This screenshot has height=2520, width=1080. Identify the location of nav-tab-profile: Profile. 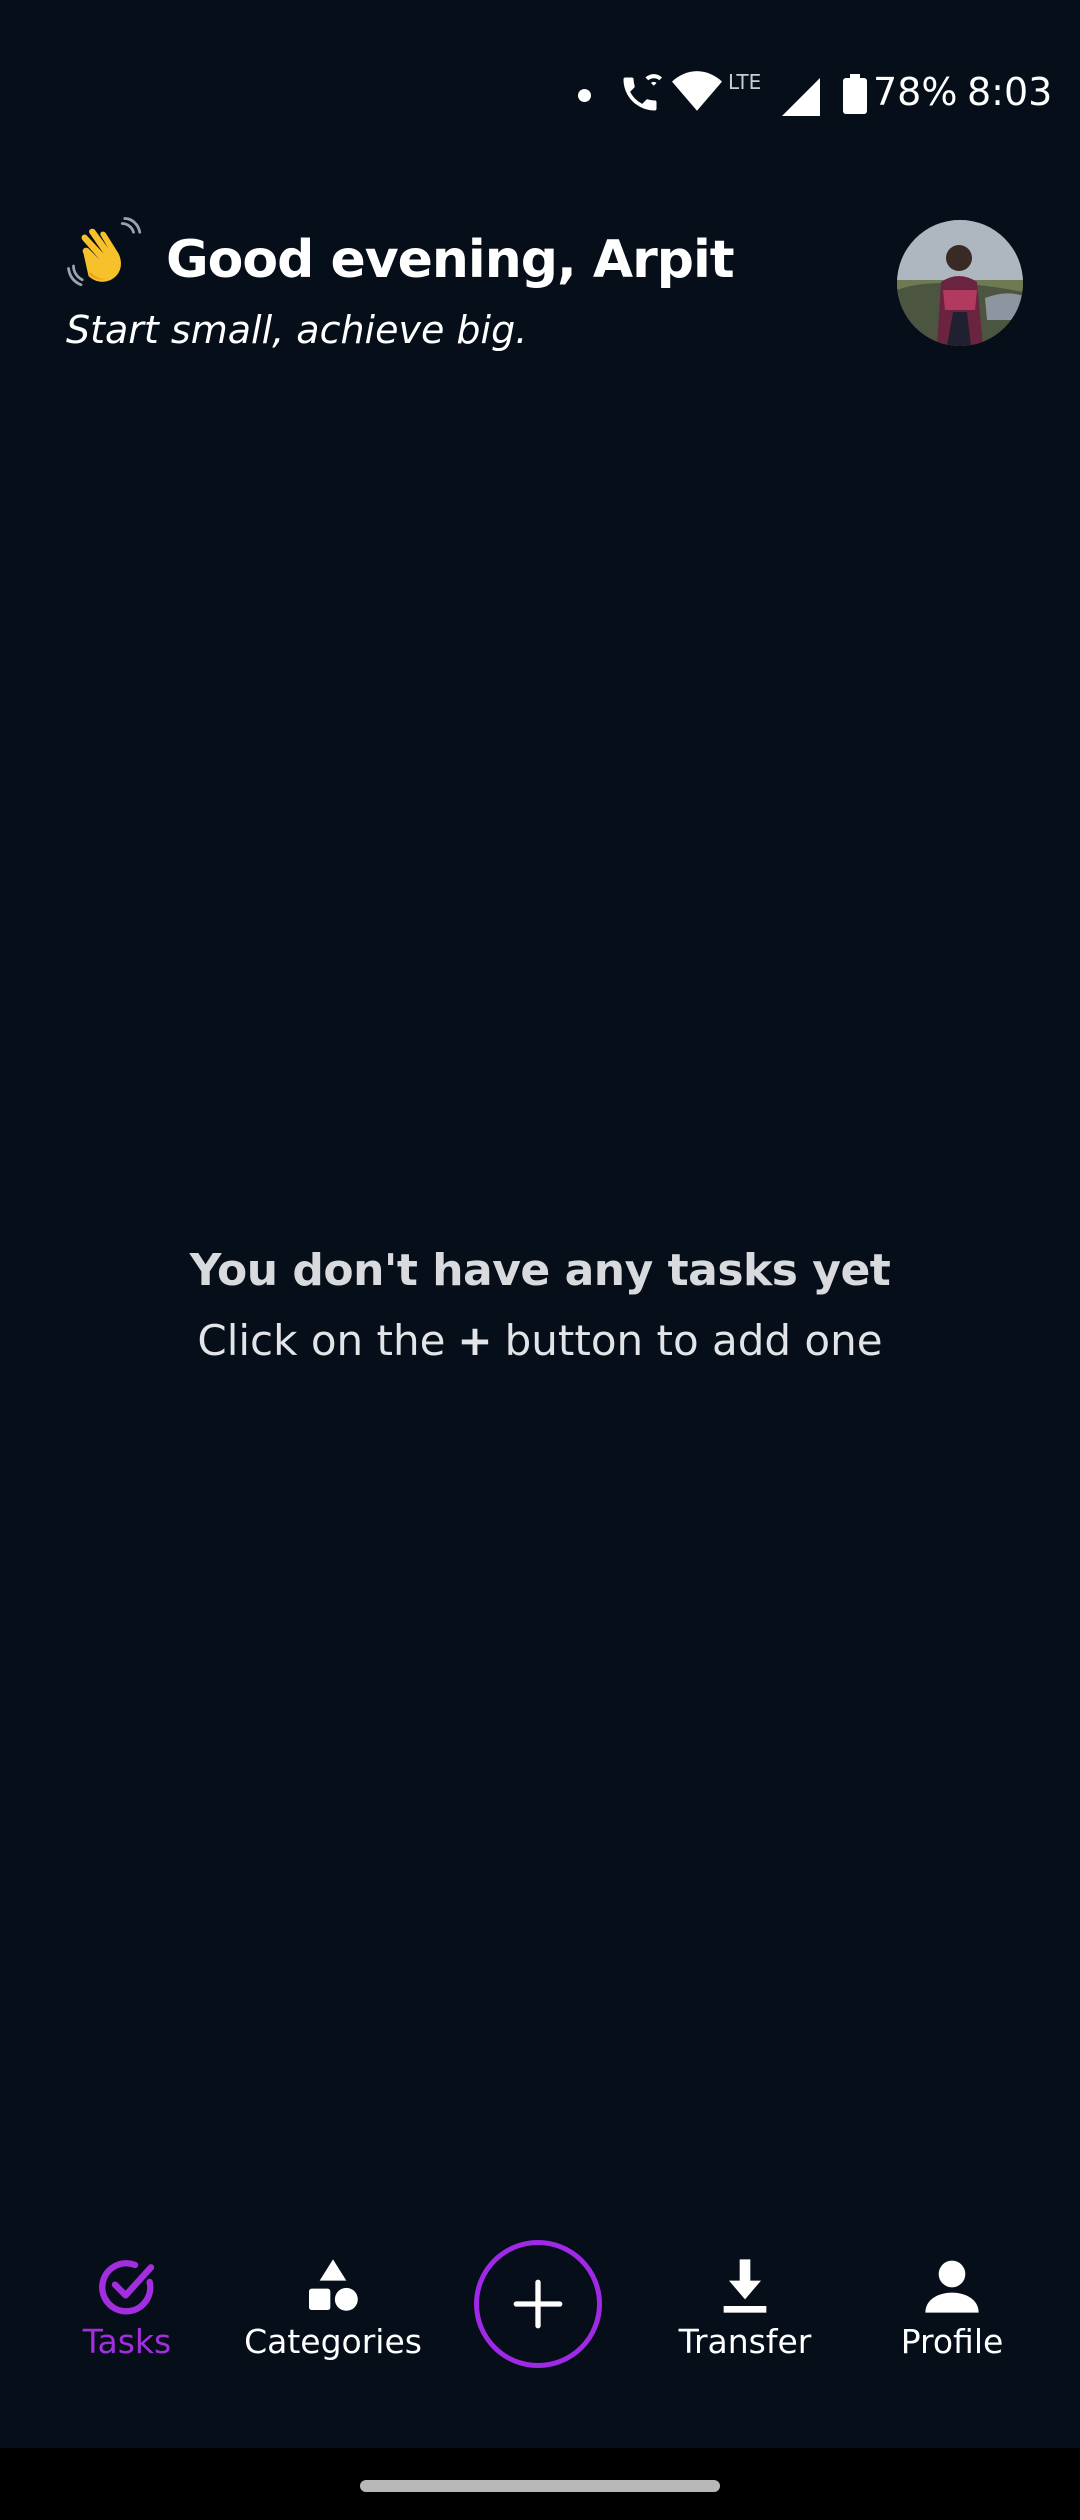
(952, 2307).